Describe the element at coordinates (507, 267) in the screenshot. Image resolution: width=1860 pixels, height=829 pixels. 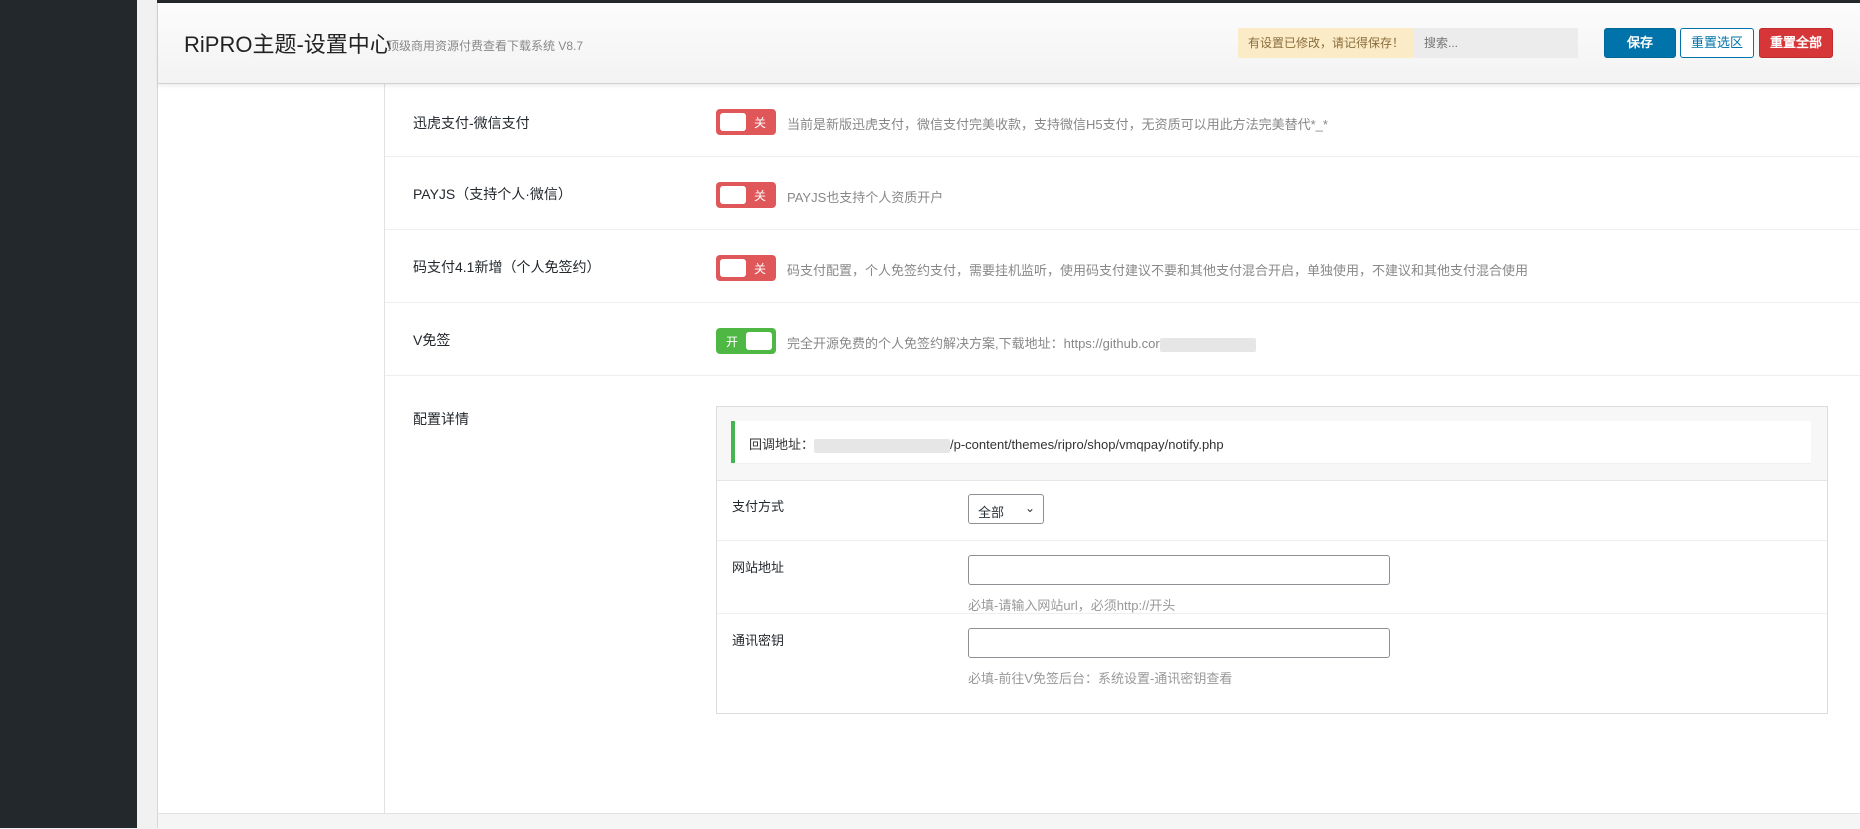
I see `field-label: 码支付4.1新增（个人免签约）` at that location.